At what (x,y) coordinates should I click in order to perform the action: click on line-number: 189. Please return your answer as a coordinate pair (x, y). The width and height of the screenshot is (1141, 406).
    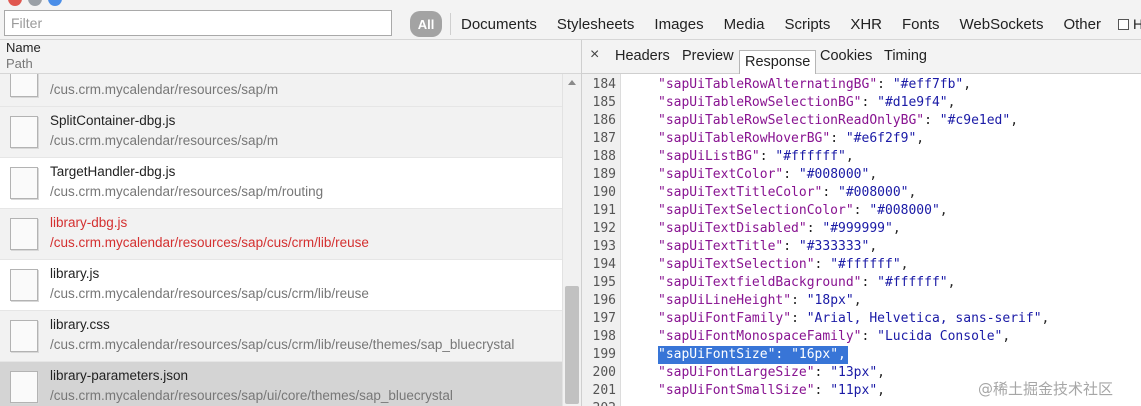
    Looking at the image, I should click on (604, 174).